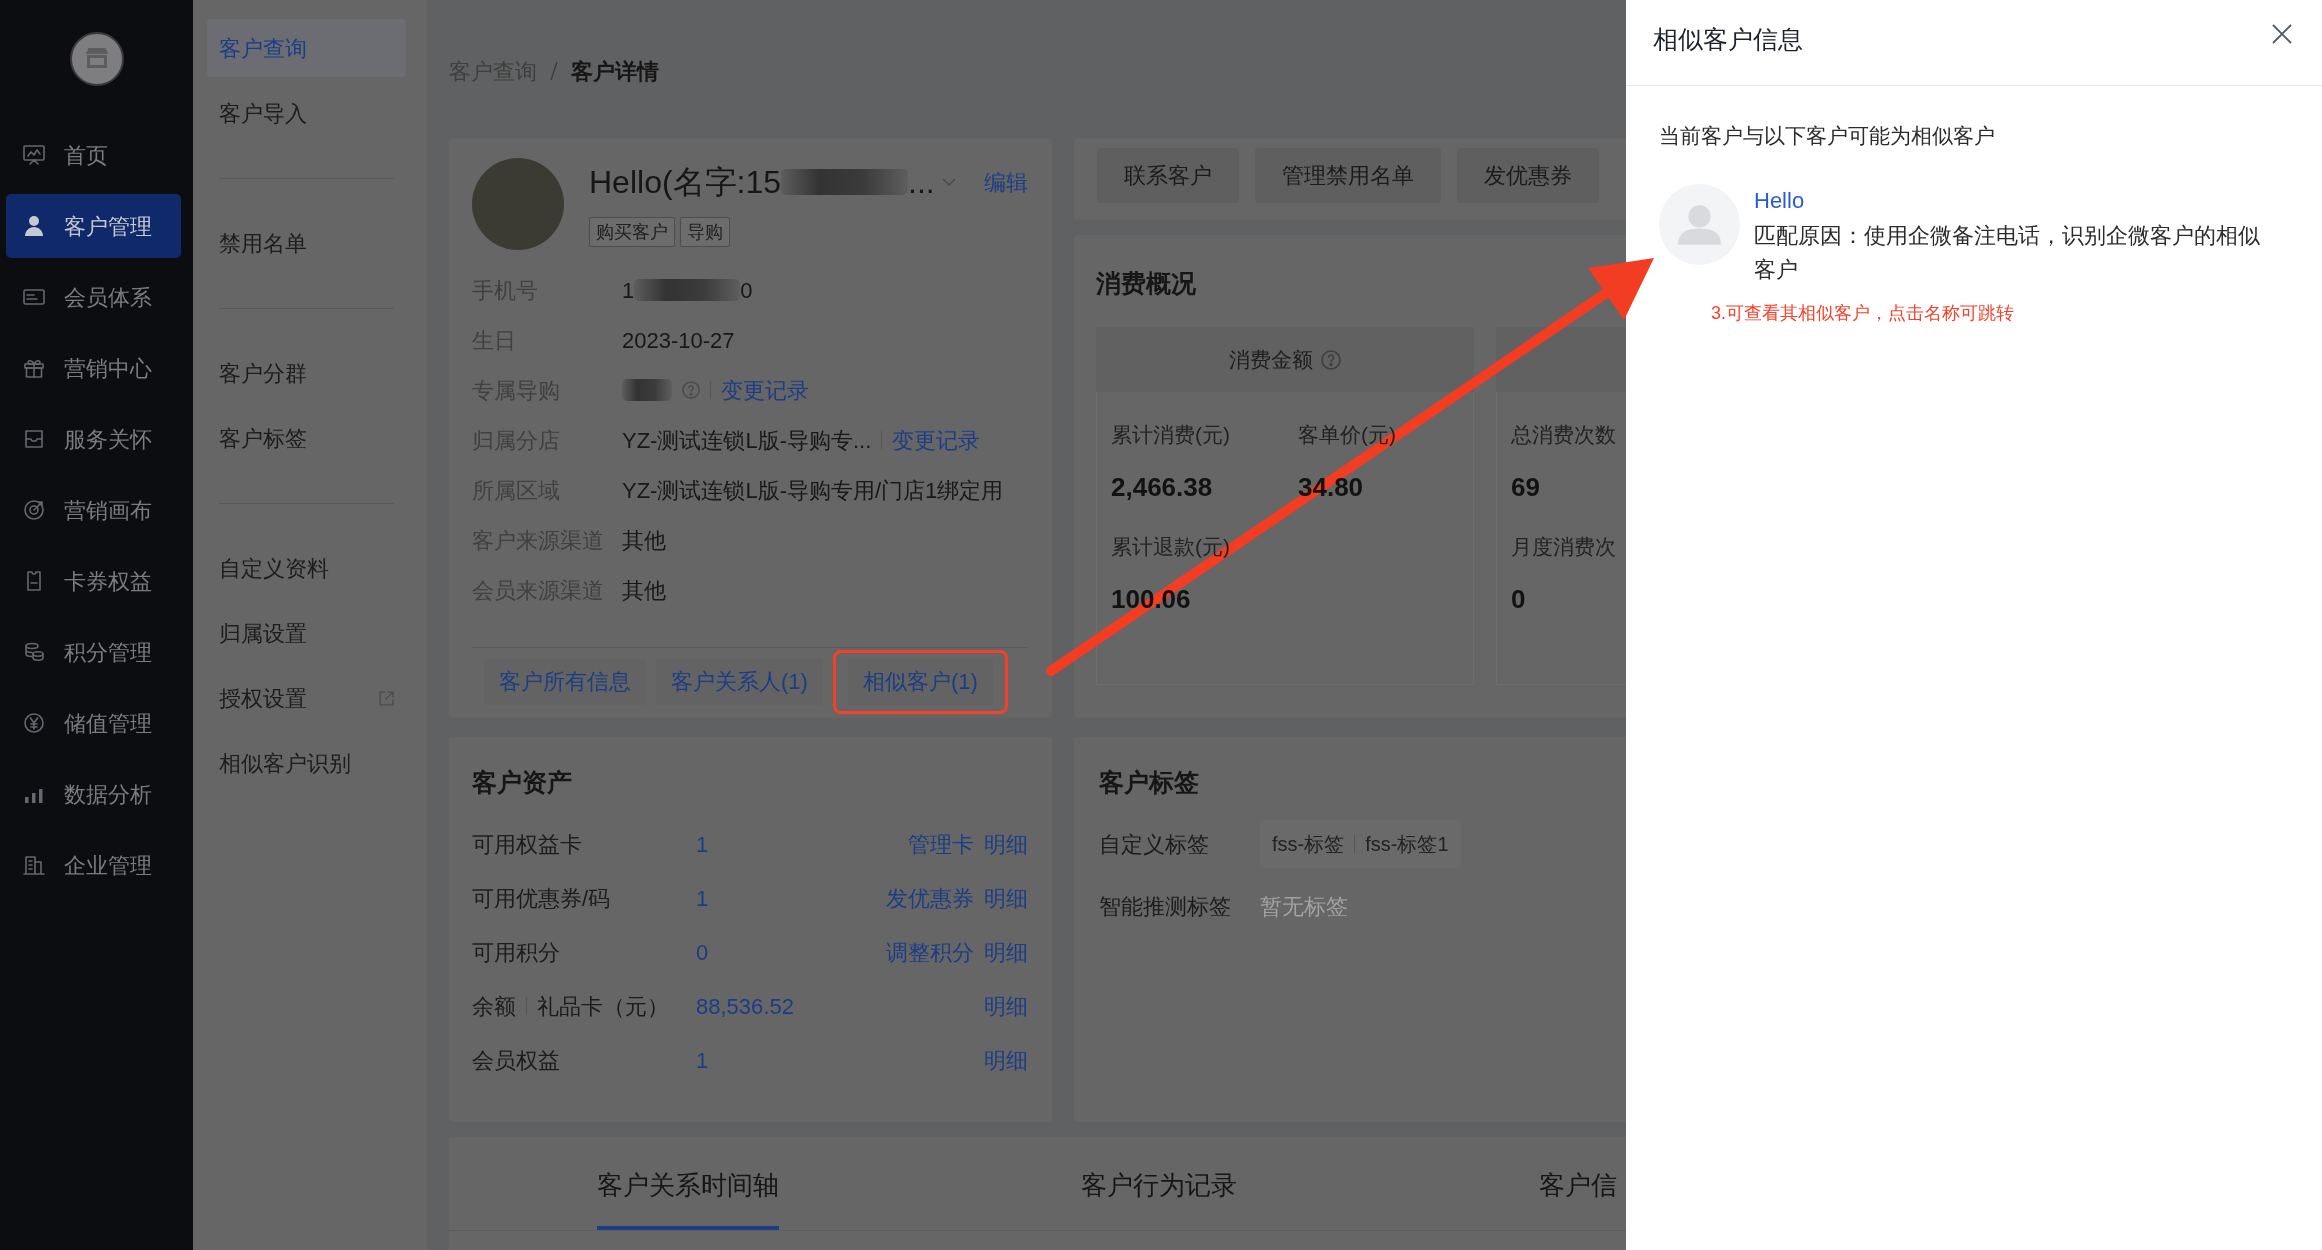  I want to click on asset-label: 可用权益卡, so click(527, 844).